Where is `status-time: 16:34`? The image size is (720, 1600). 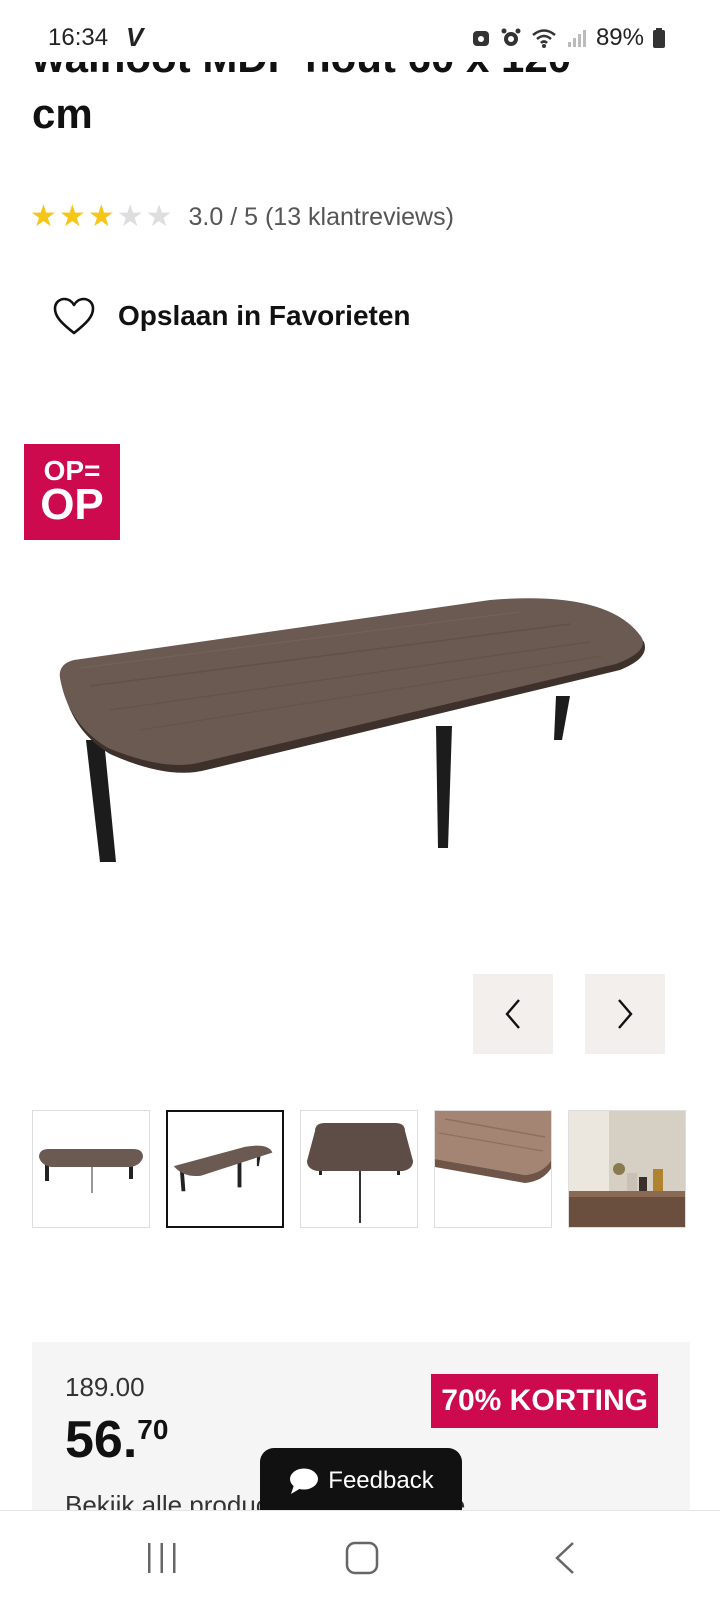
status-time: 16:34 is located at coordinates (78, 37).